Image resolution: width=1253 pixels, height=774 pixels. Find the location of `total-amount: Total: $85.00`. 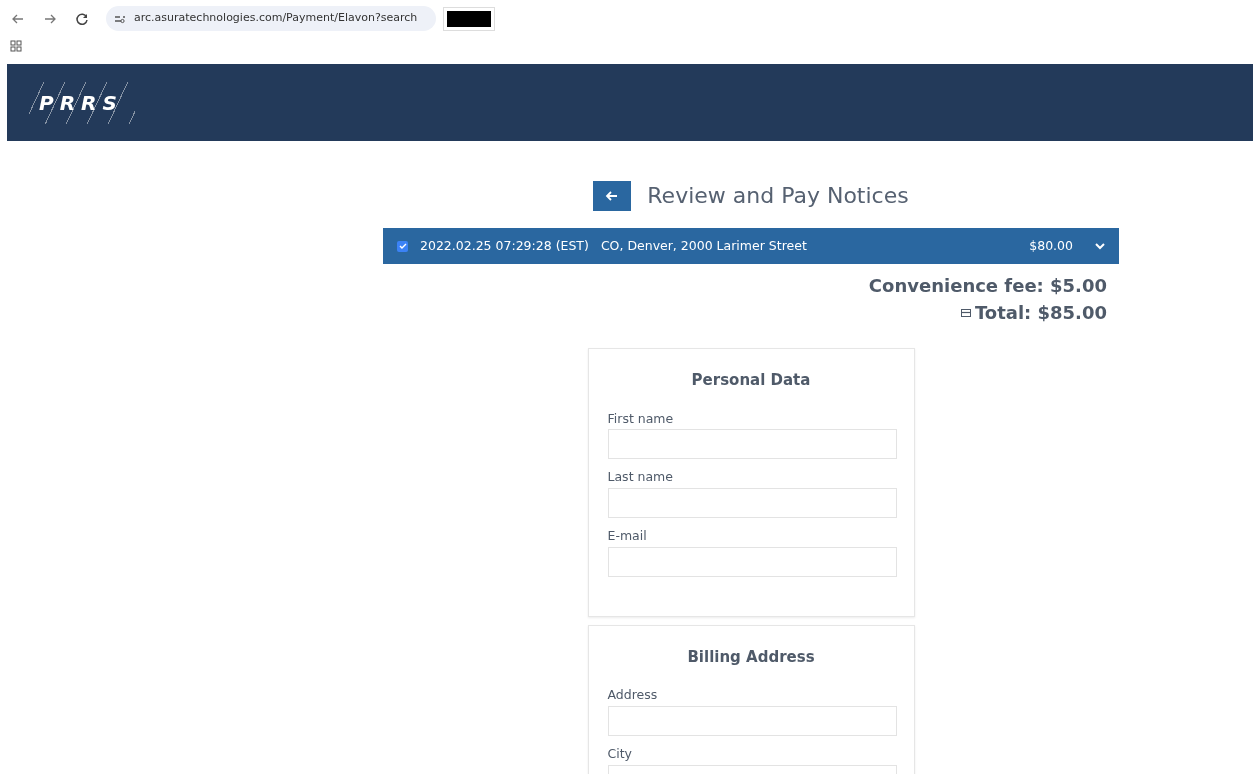

total-amount: Total: $85.00 is located at coordinates (1041, 313).